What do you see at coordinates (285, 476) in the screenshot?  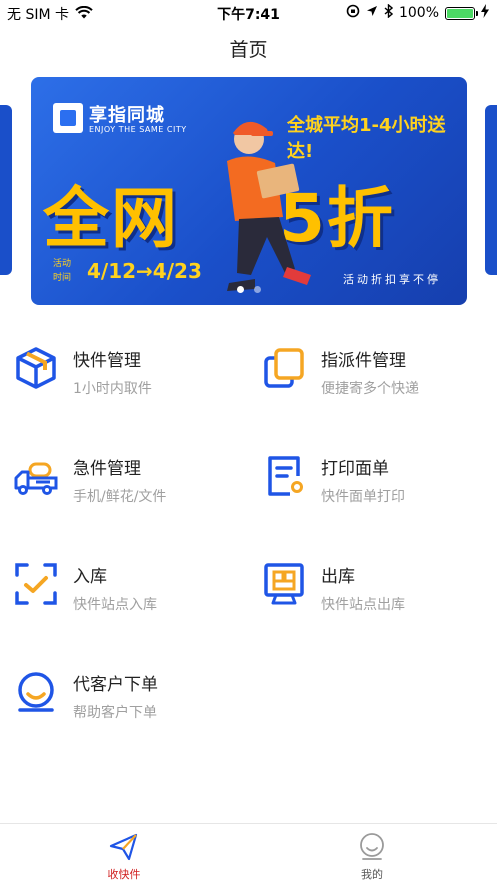 I see `print-slip-icon` at bounding box center [285, 476].